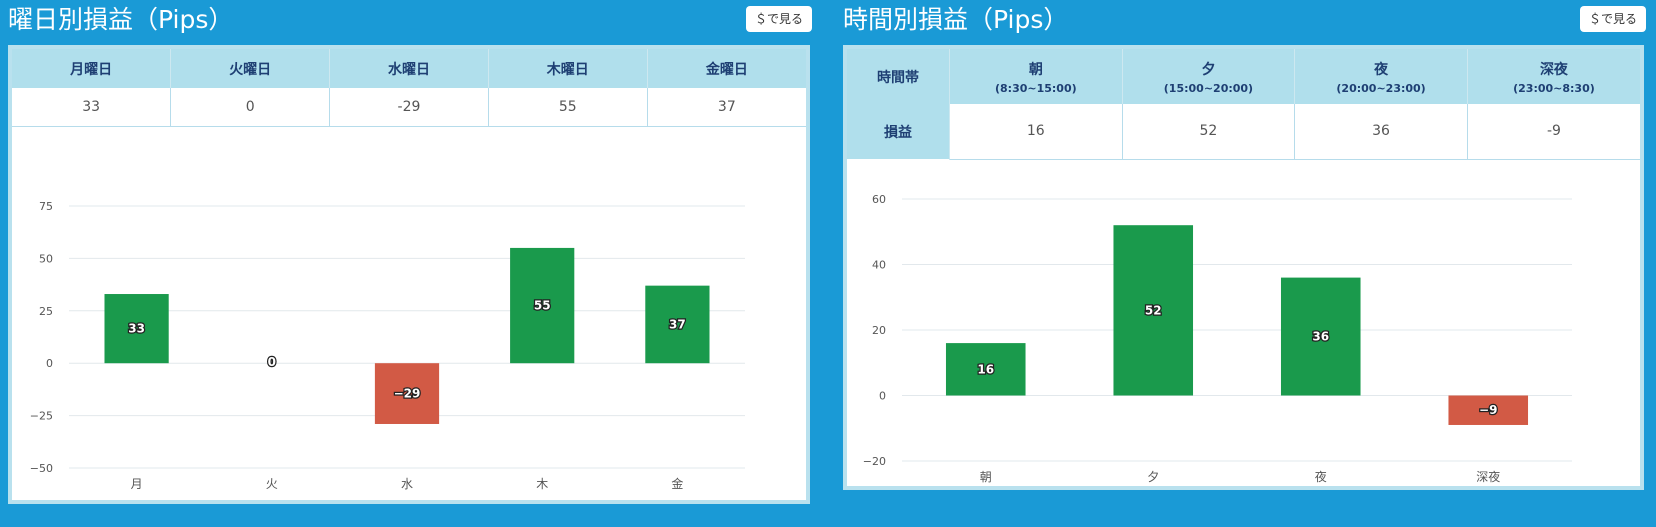 This screenshot has height=527, width=1656. I want to click on weekday-header-tue: 火曜日, so click(250, 68).